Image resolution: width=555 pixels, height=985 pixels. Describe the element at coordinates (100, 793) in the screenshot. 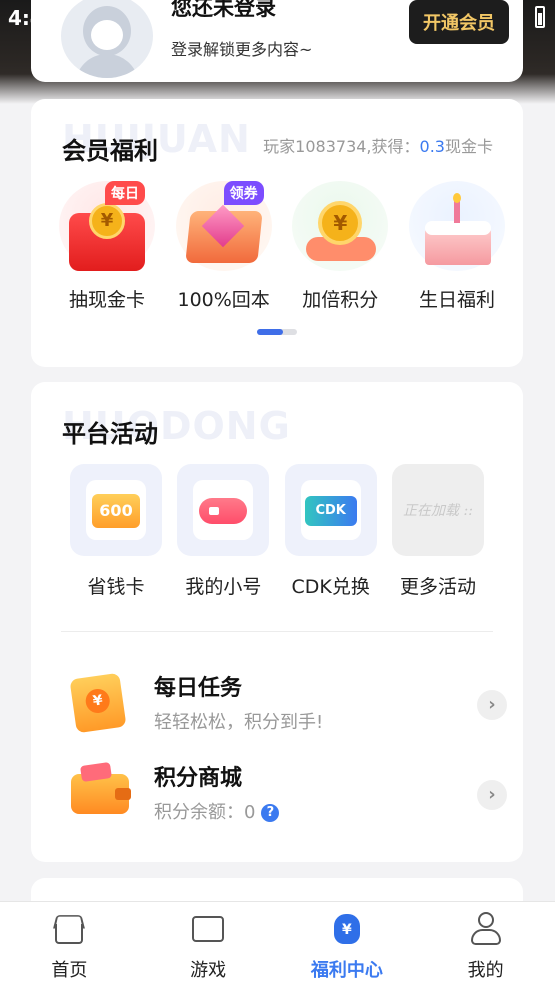

I see `wallet-icon` at that location.